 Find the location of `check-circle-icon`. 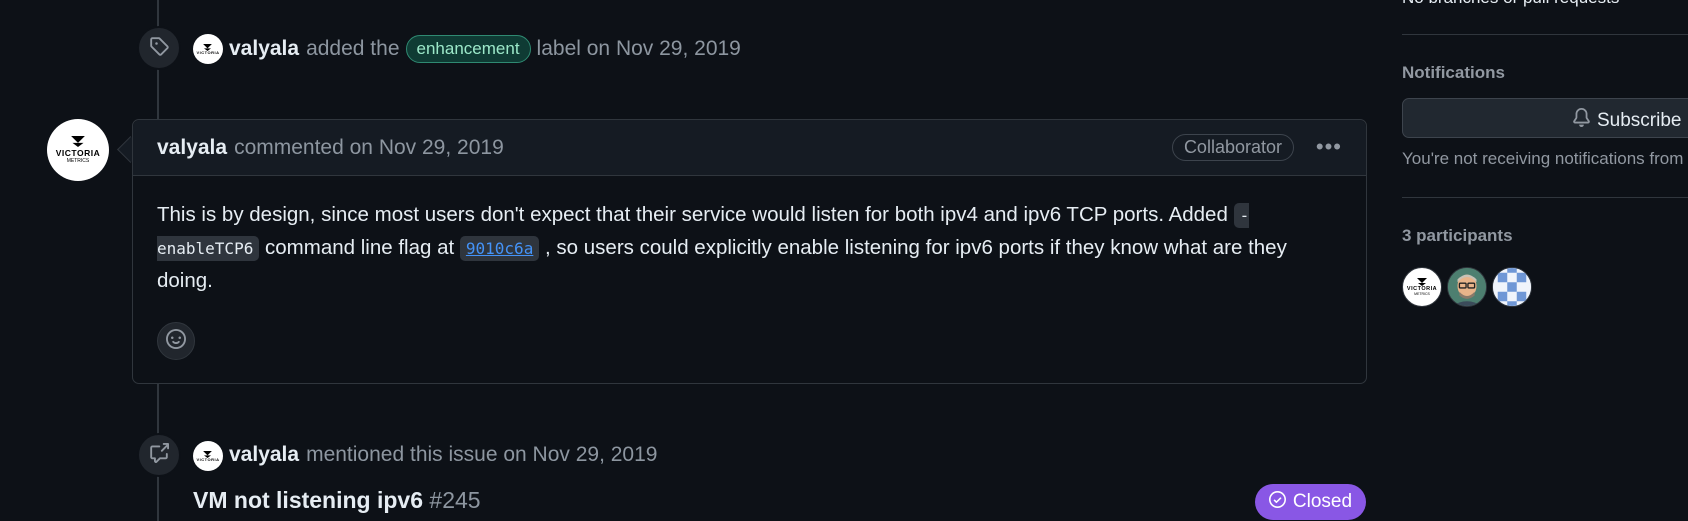

check-circle-icon is located at coordinates (1277, 502).